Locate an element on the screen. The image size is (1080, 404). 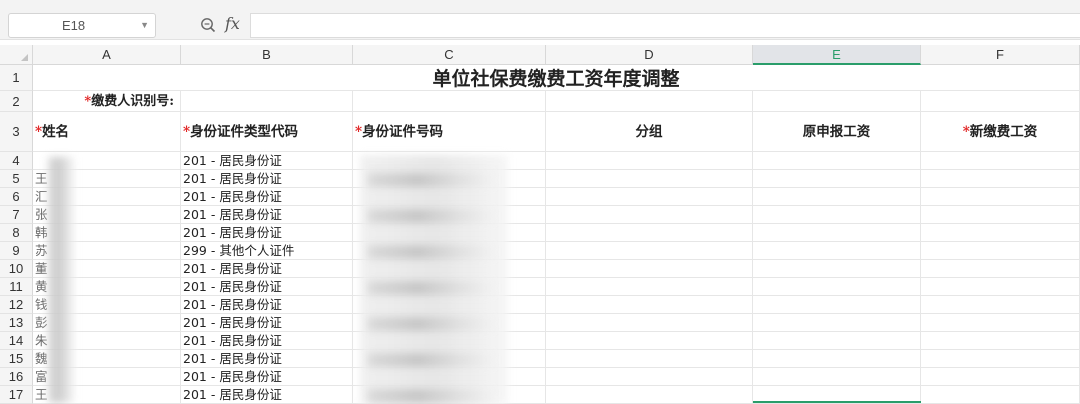
row-header-12: 12 is located at coordinates (16, 305).